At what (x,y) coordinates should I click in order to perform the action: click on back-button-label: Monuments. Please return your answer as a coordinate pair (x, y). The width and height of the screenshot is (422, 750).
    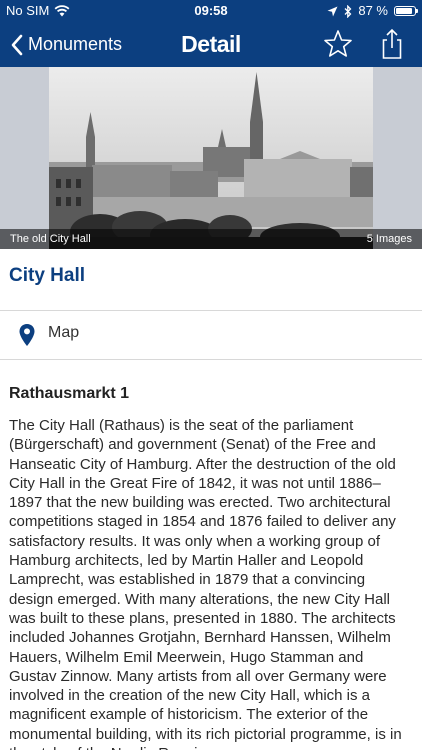
    Looking at the image, I should click on (75, 44).